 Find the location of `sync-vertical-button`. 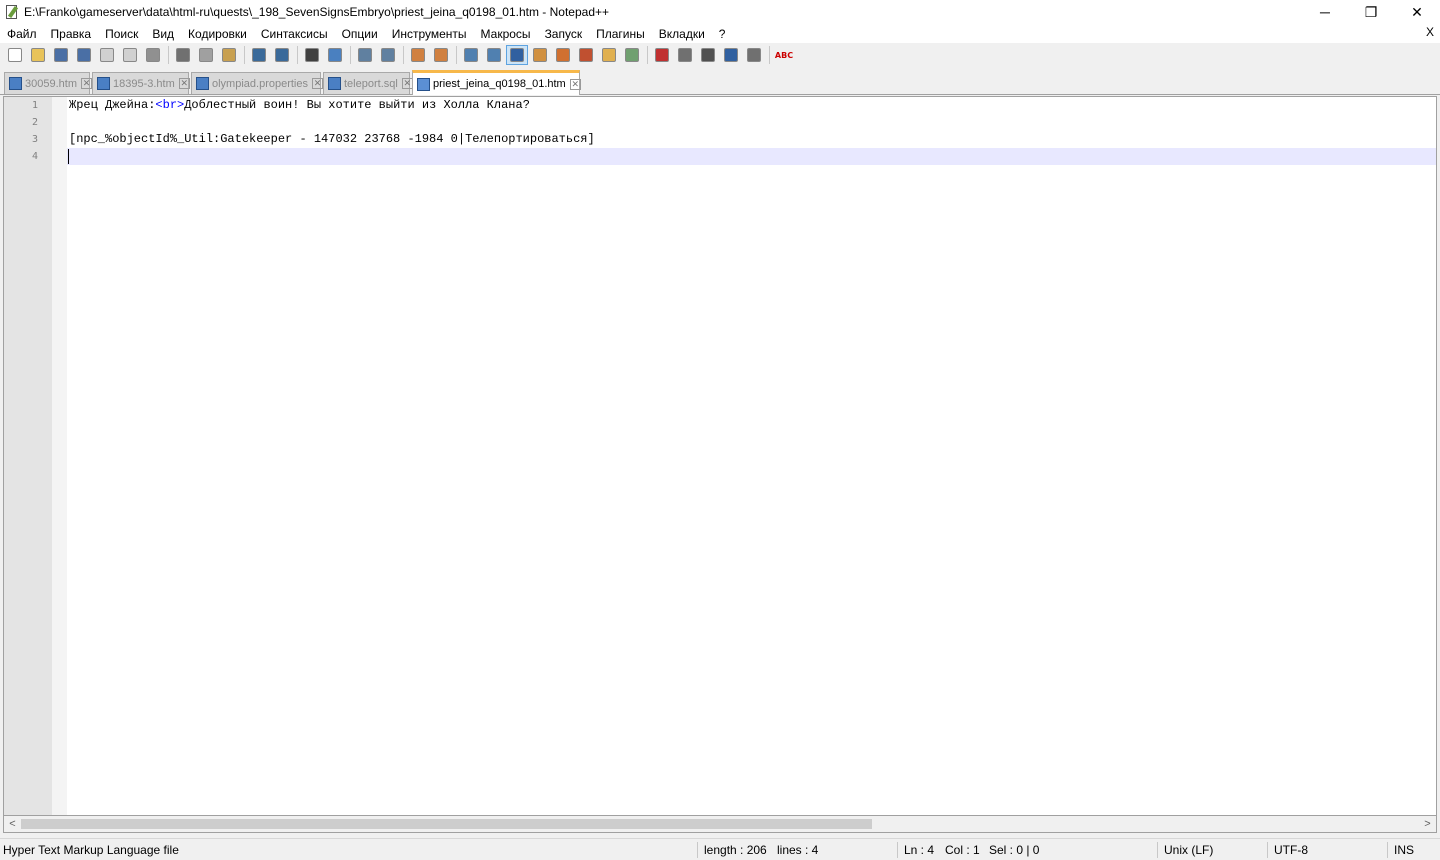

sync-vertical-button is located at coordinates (418, 55).